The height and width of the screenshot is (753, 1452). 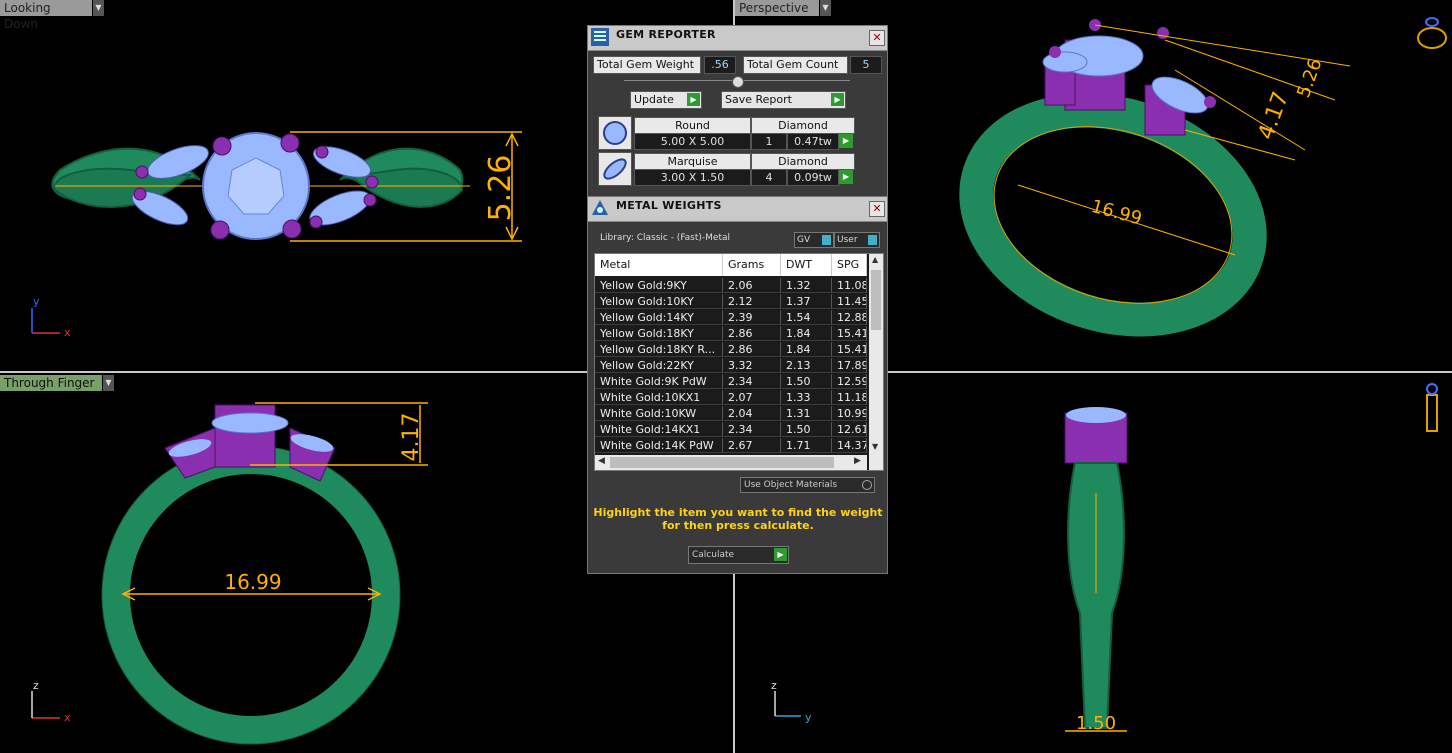 I want to click on table-cell-grams: 2.07, so click(x=752, y=397).